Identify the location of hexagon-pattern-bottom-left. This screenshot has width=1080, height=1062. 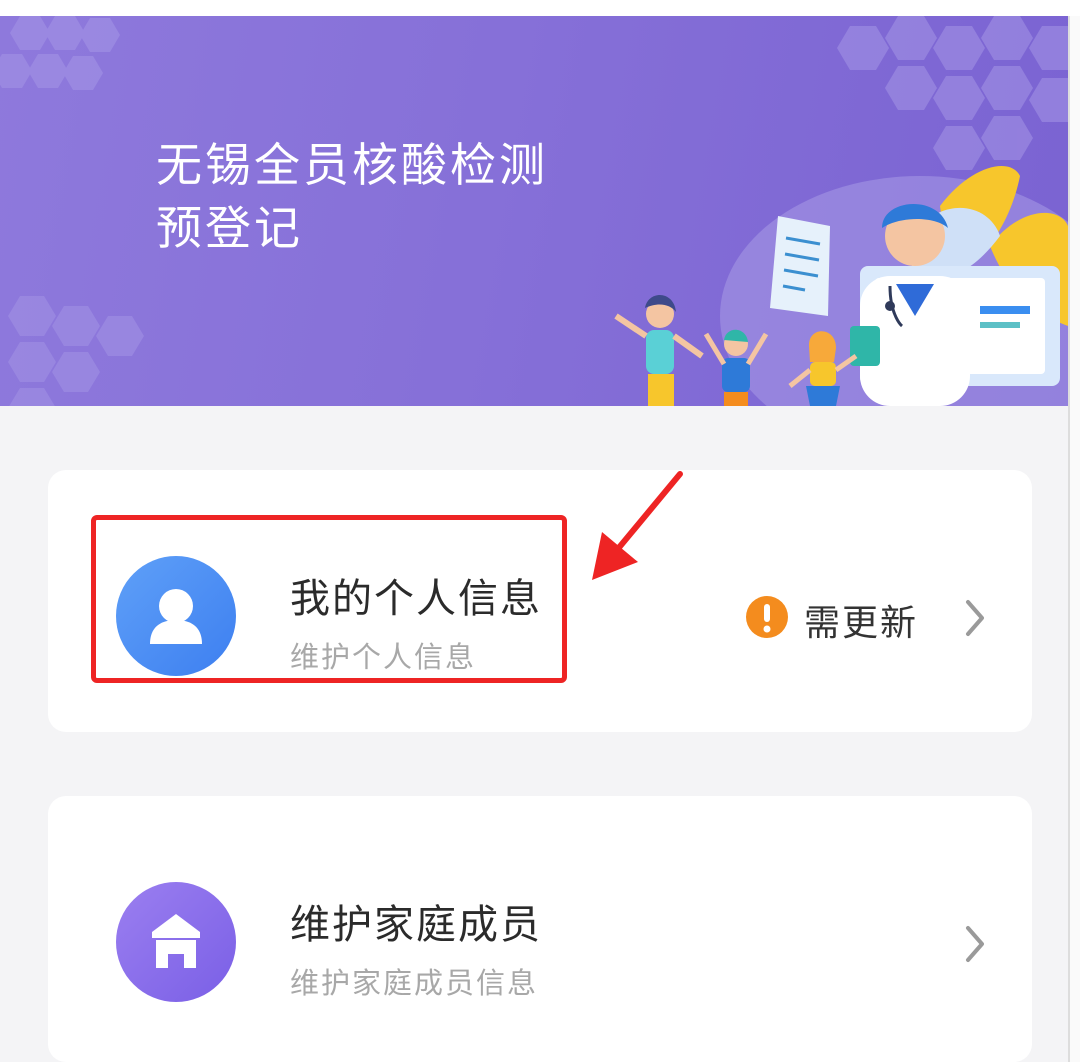
(76, 351).